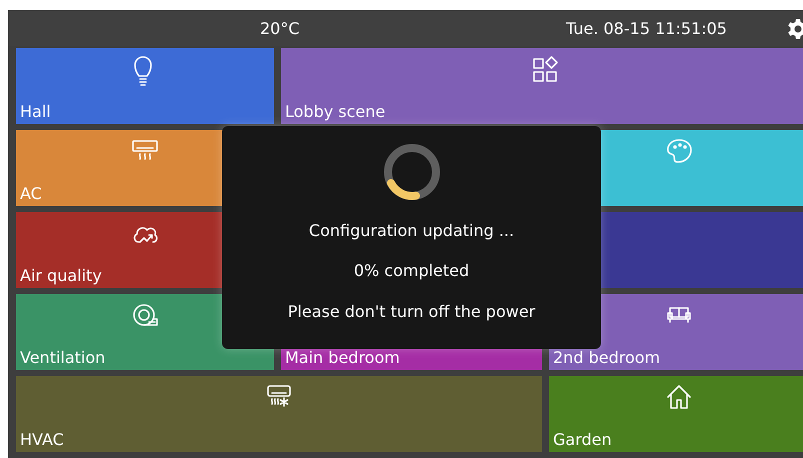 Image resolution: width=803 pixels, height=458 pixels. What do you see at coordinates (412, 311) in the screenshot?
I see `warning-text: Please don't turn off the power` at bounding box center [412, 311].